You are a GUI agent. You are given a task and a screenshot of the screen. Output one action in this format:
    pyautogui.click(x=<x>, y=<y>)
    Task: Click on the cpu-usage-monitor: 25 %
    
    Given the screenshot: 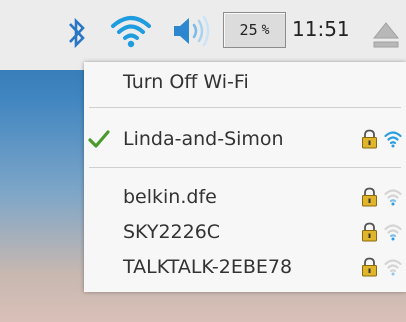 What is the action you would take?
    pyautogui.click(x=254, y=30)
    